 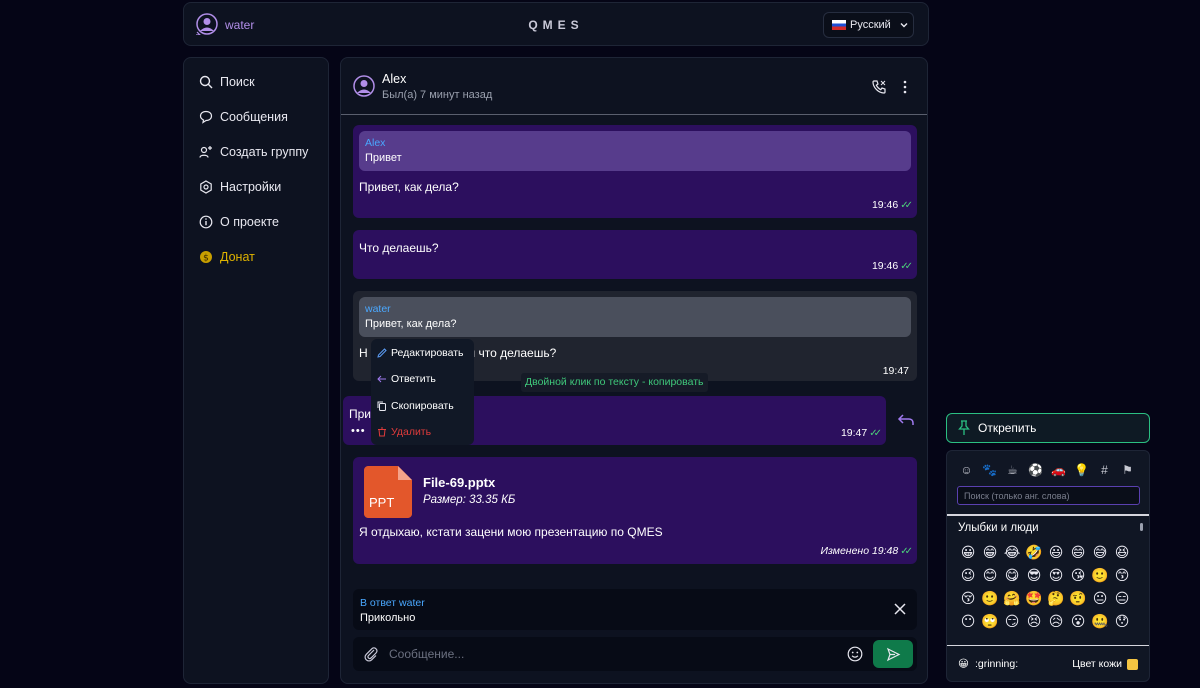 What do you see at coordinates (206, 187) in the screenshot?
I see `gear-icon` at bounding box center [206, 187].